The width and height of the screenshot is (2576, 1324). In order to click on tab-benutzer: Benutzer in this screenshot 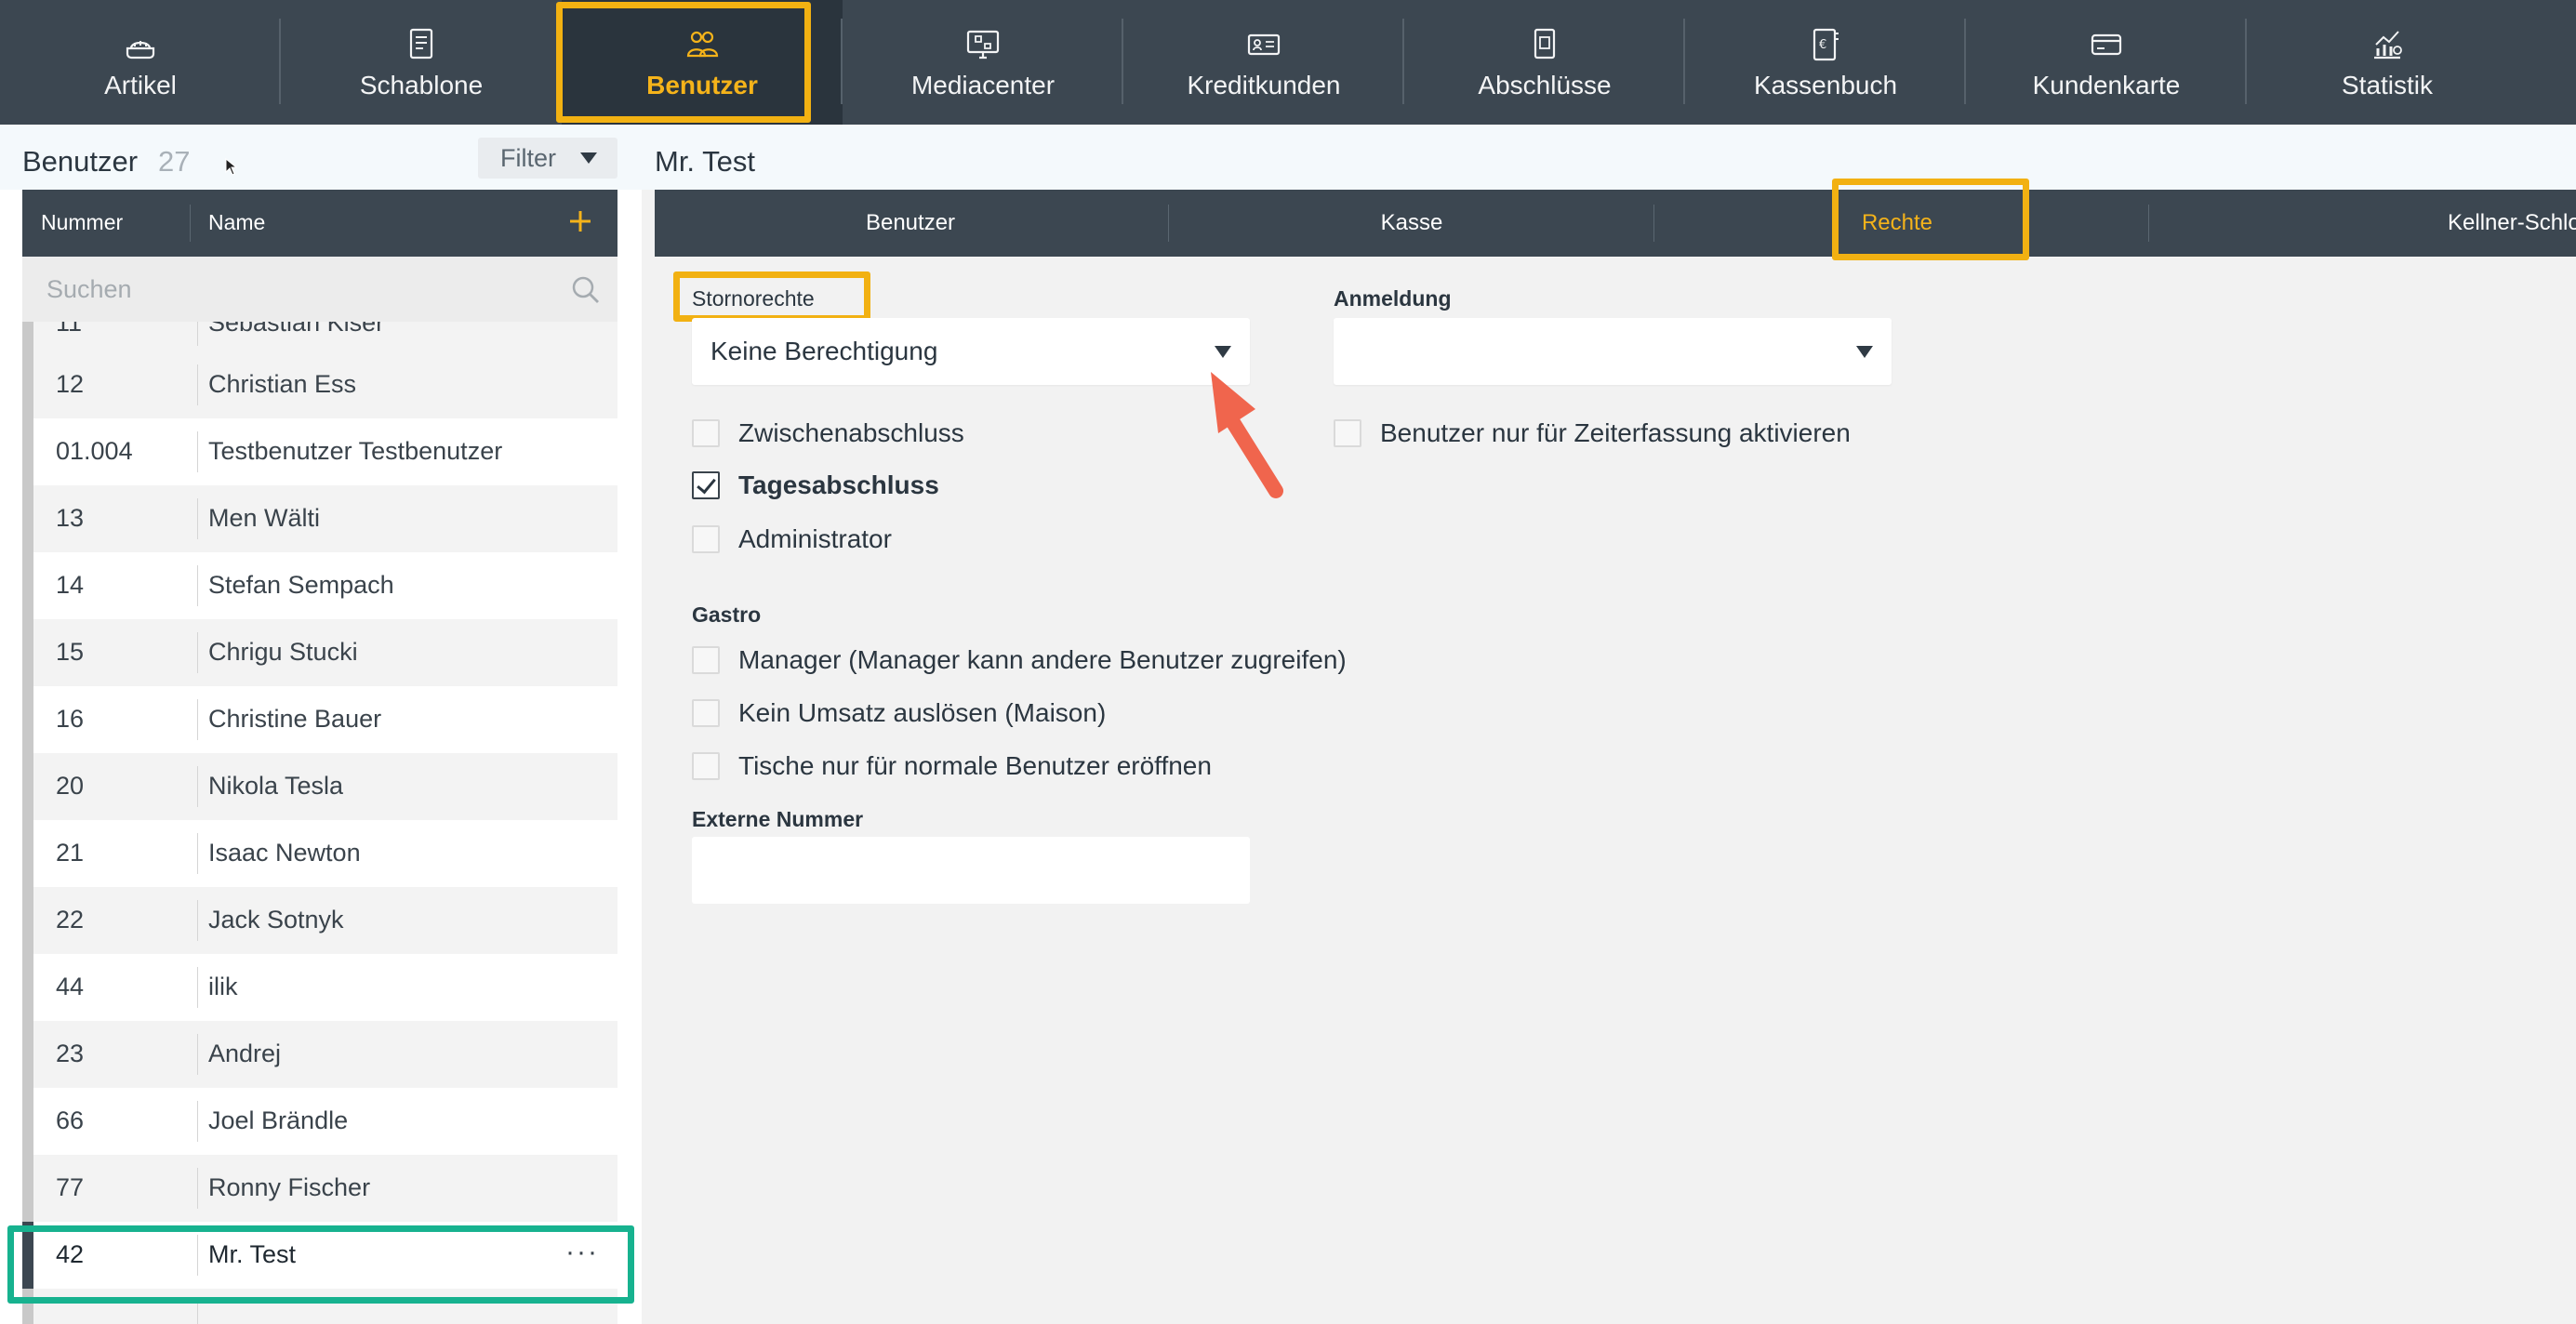, I will do `click(910, 223)`.